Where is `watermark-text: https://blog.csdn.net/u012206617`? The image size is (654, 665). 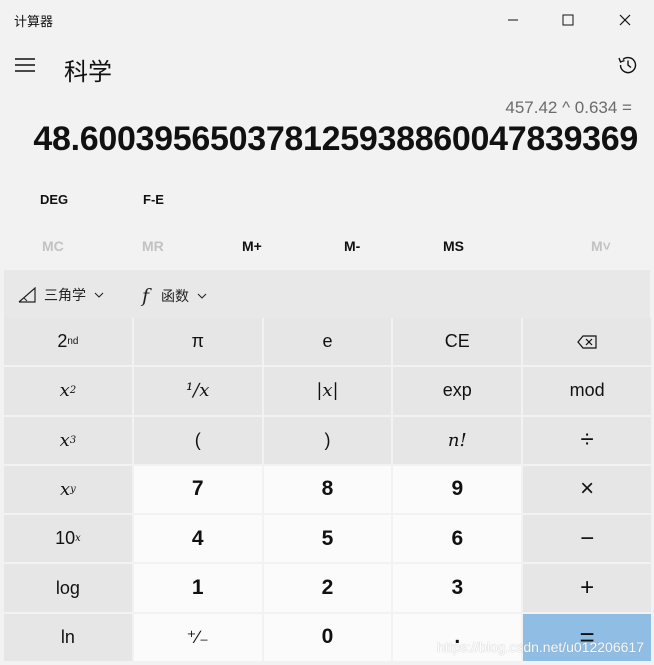 watermark-text: https://blog.csdn.net/u012206617 is located at coordinates (540, 647).